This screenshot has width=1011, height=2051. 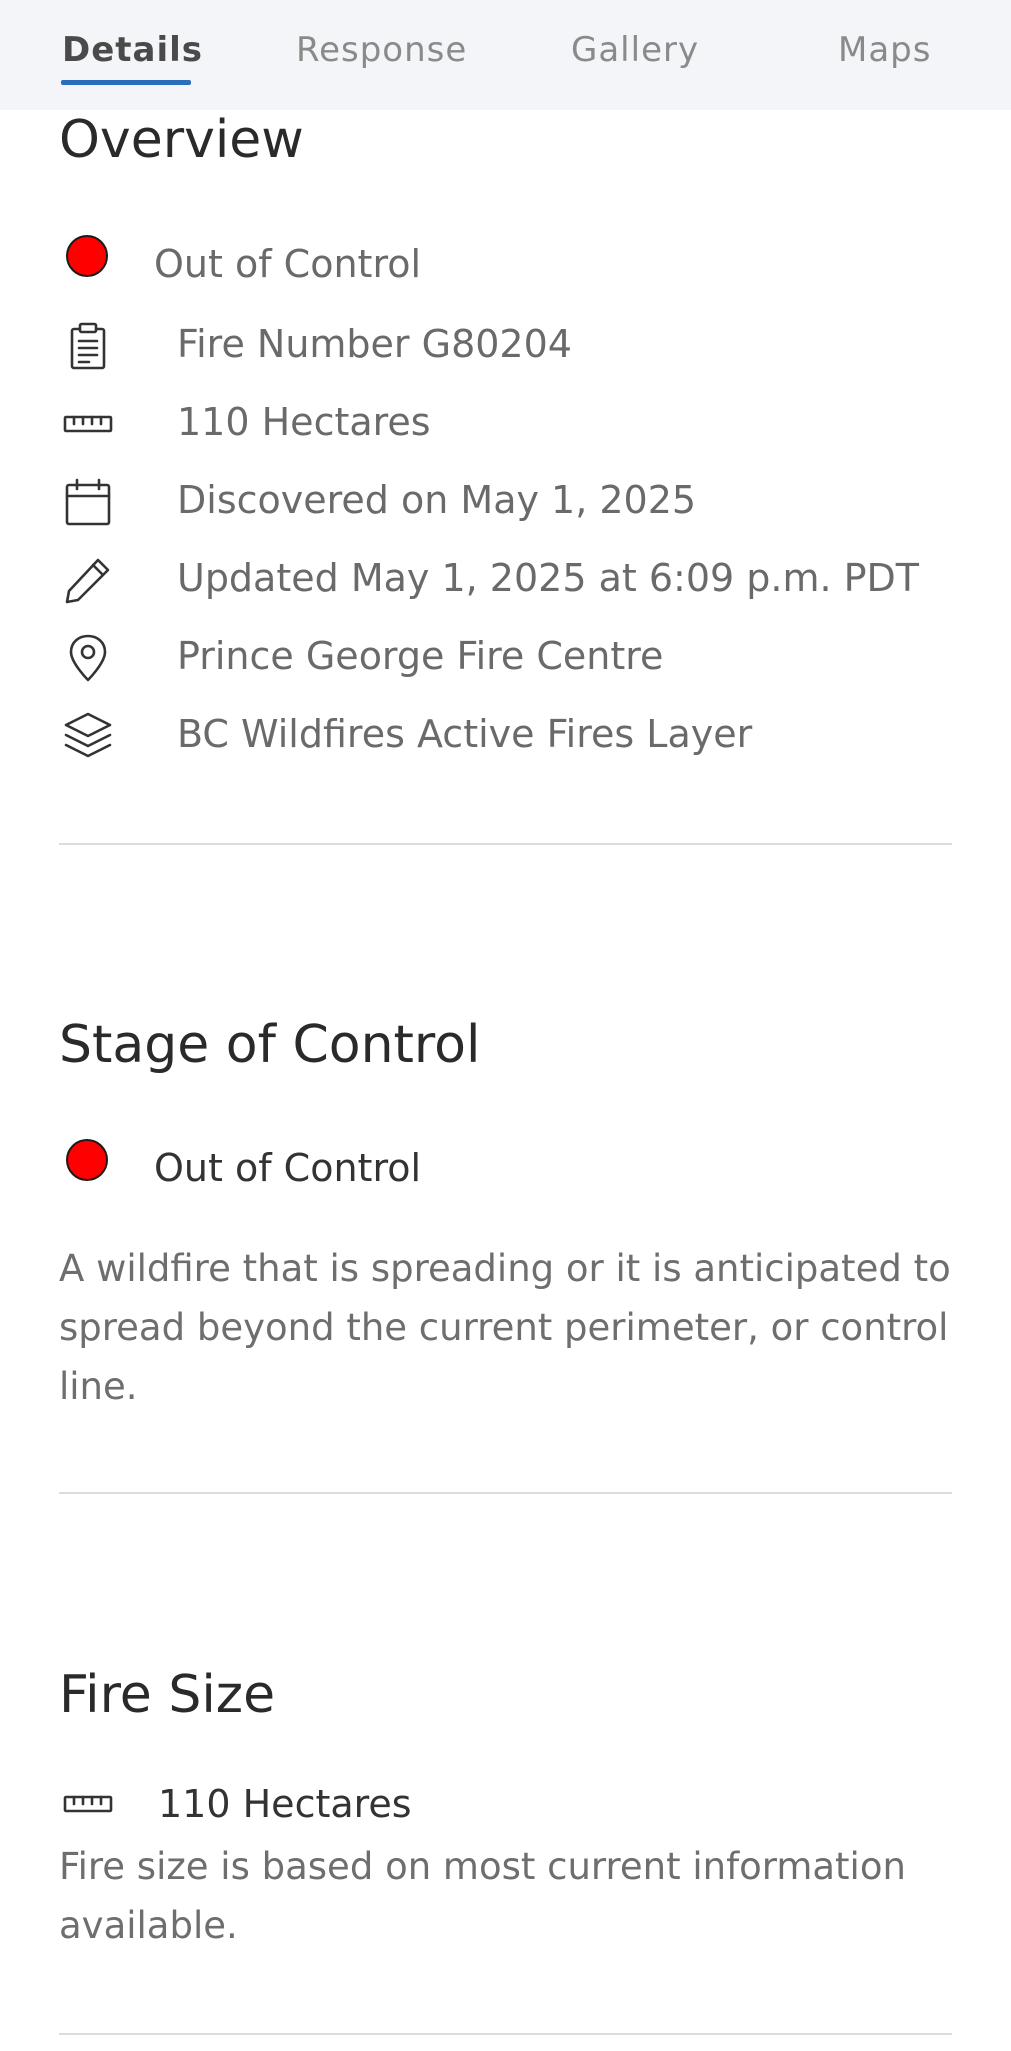 What do you see at coordinates (167, 1695) in the screenshot?
I see `fire-size-title: Fire Size` at bounding box center [167, 1695].